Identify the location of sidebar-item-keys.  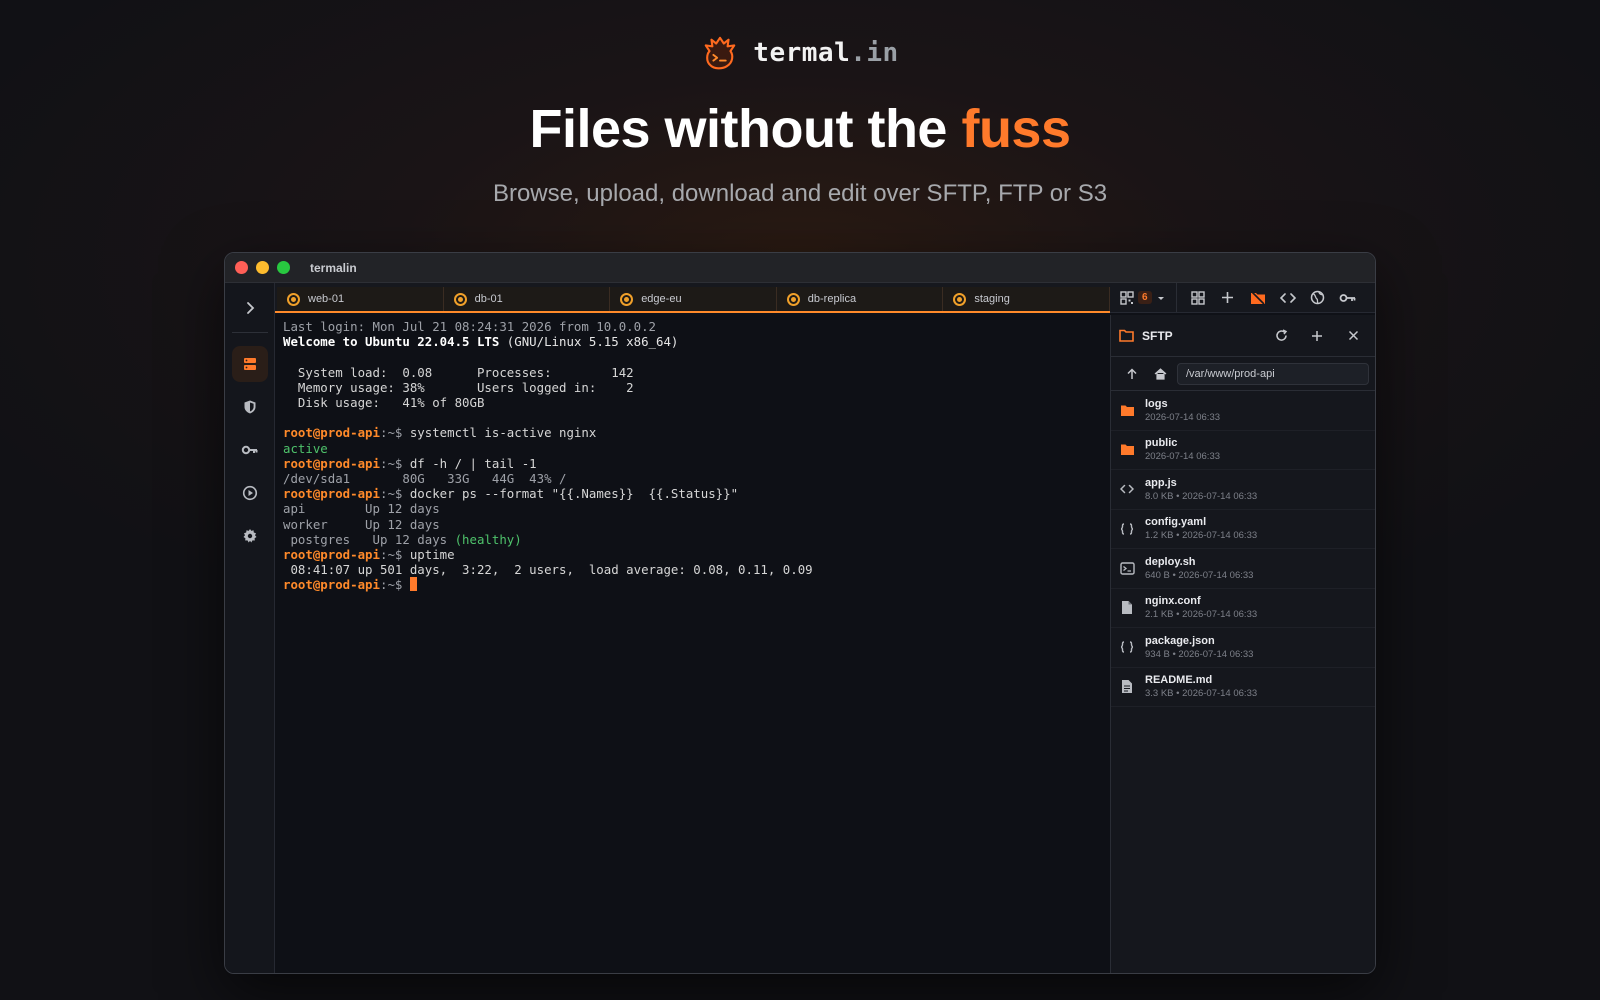
(250, 450).